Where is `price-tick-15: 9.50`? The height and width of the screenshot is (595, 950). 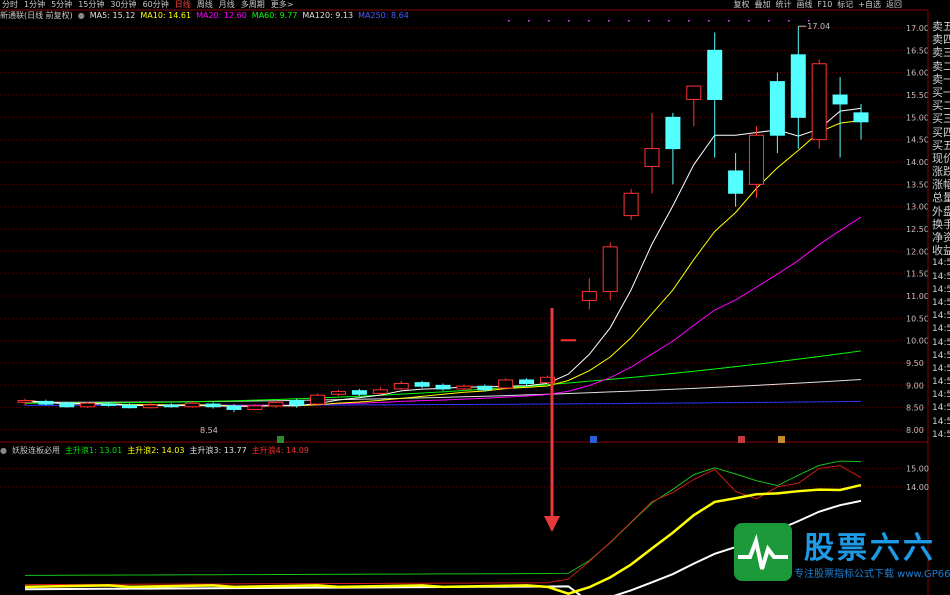 price-tick-15: 9.50 is located at coordinates (915, 363).